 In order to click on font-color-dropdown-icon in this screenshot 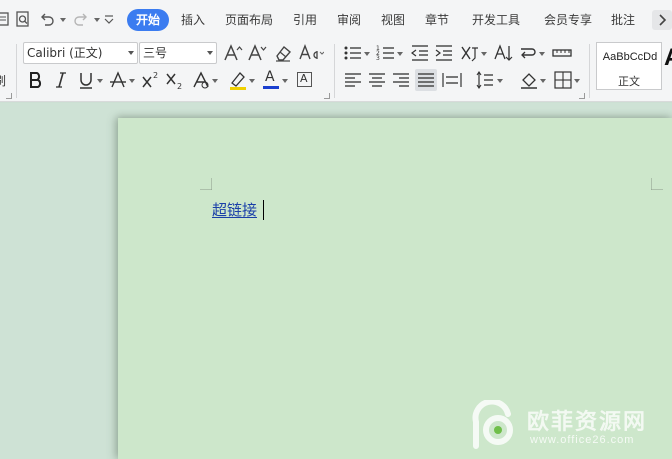, I will do `click(285, 81)`.